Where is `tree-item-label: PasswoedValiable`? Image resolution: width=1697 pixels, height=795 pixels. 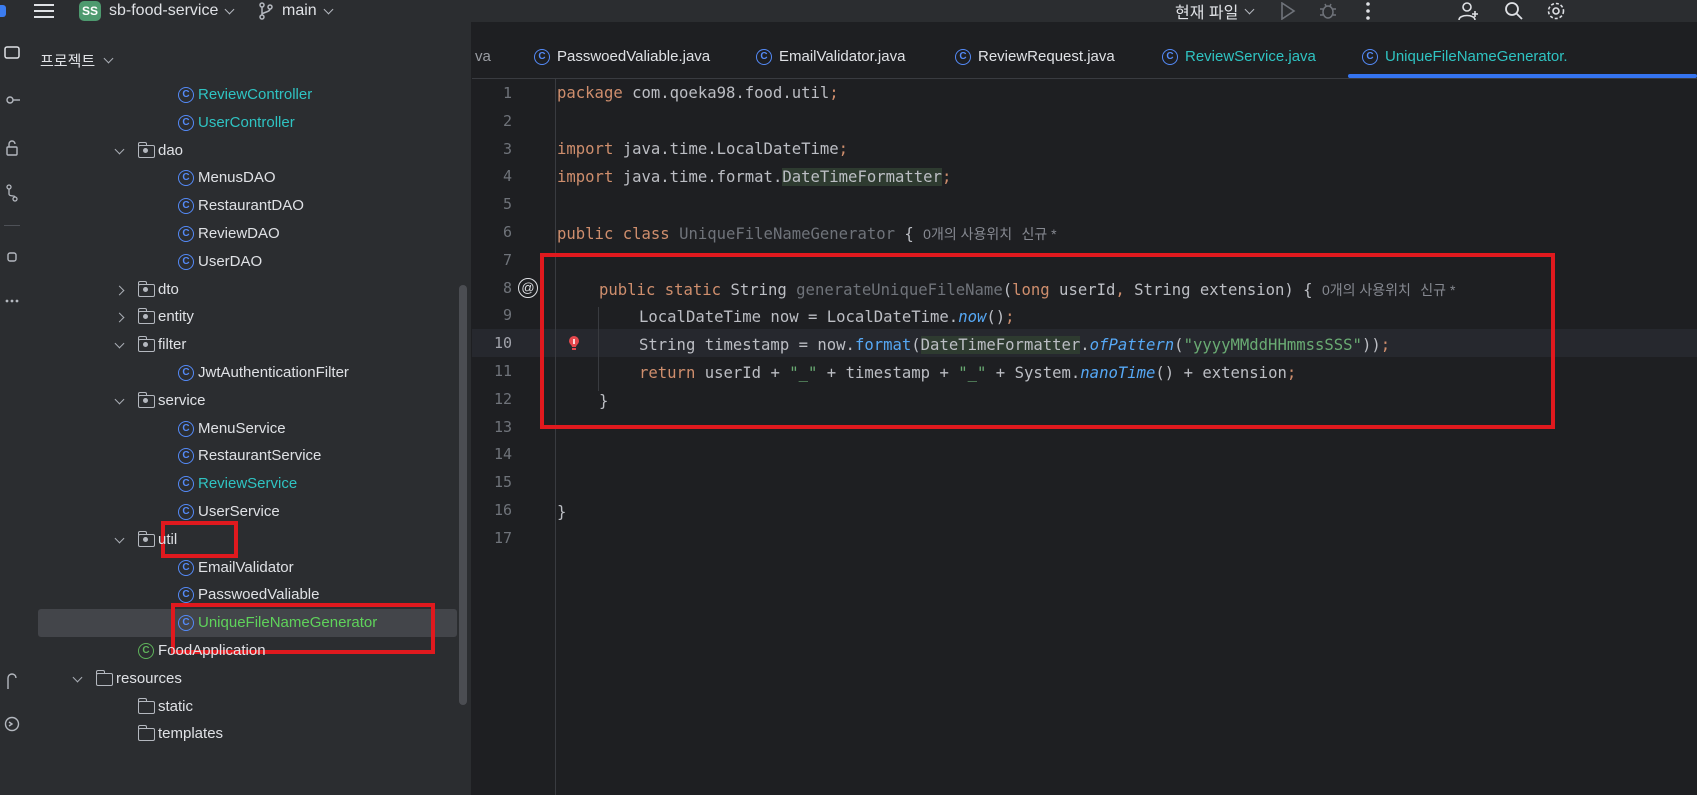 tree-item-label: PasswoedValiable is located at coordinates (259, 595).